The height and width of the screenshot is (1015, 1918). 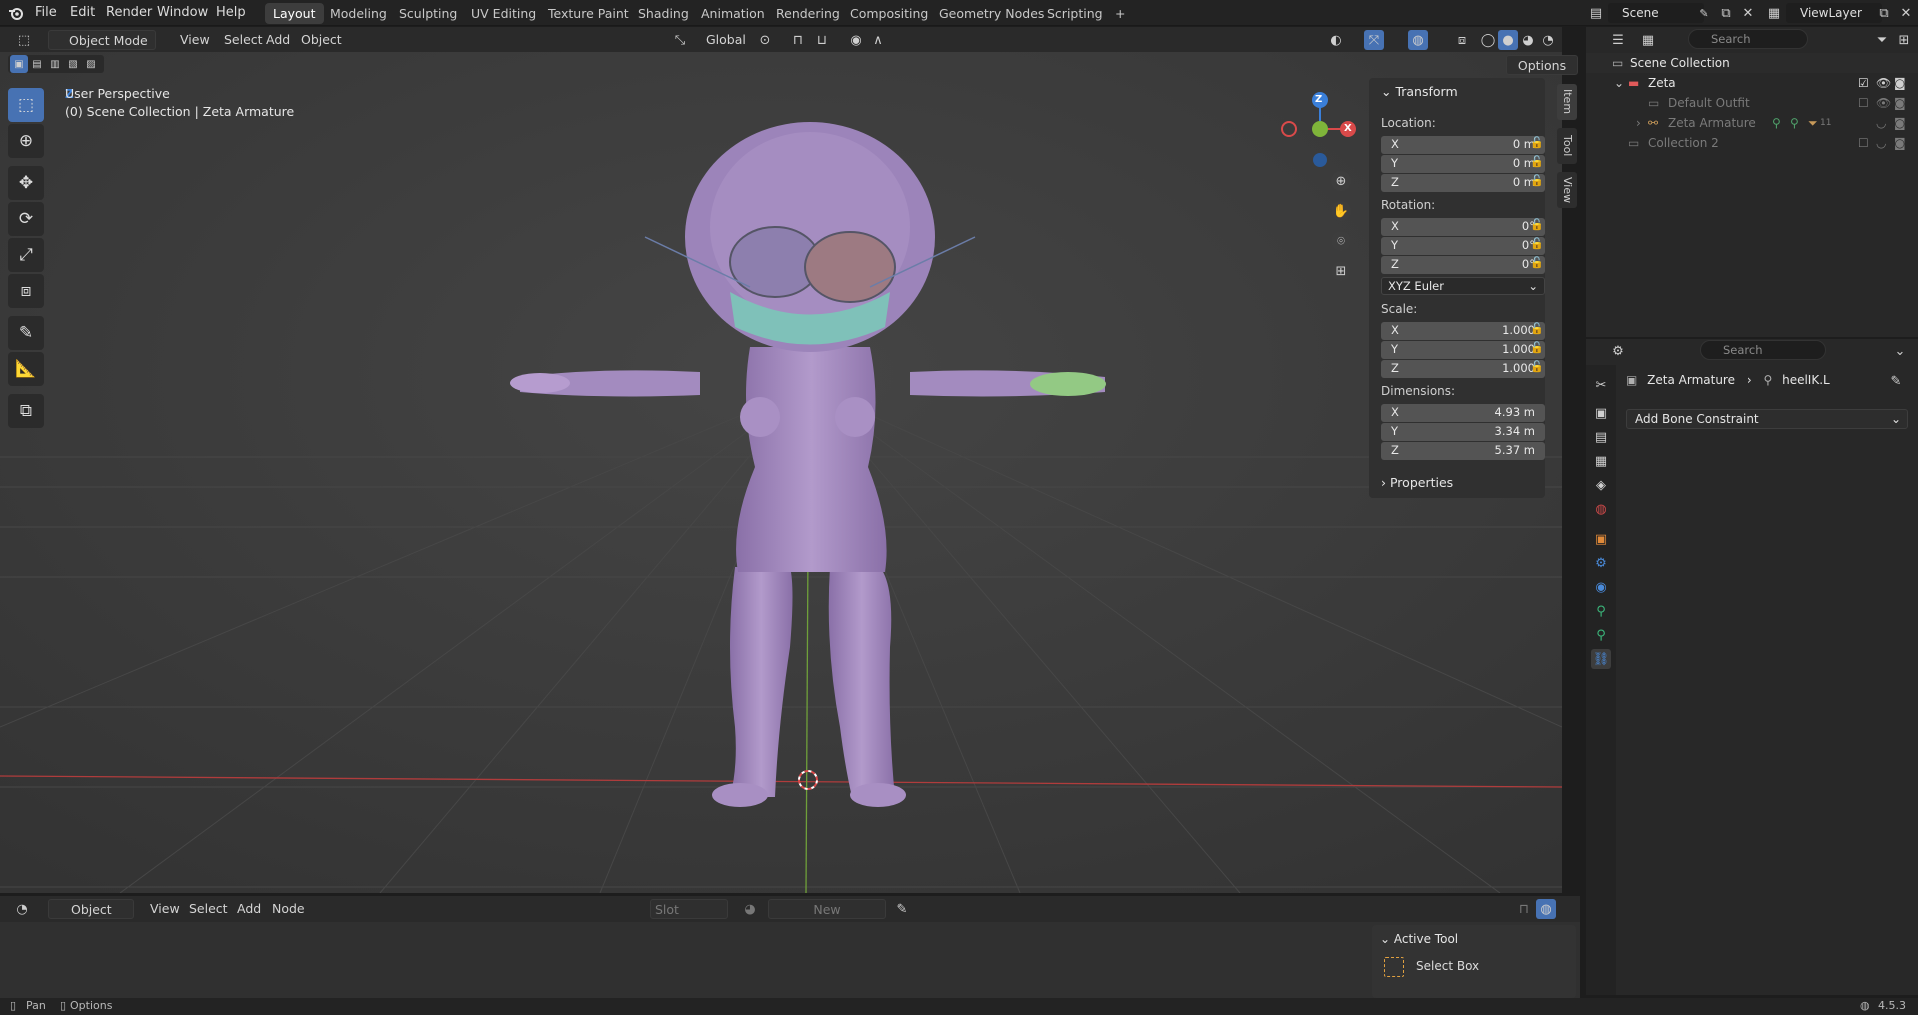 What do you see at coordinates (1463, 246) in the screenshot?
I see `rotation-y-field: Y 0°` at bounding box center [1463, 246].